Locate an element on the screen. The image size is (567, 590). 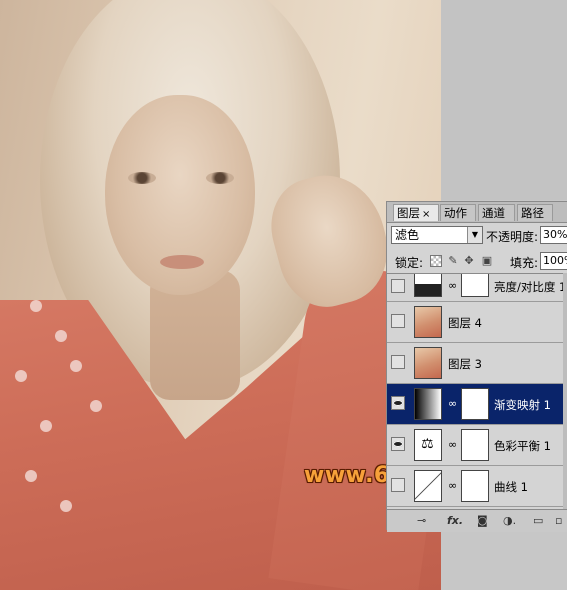
tab-layers: 图层 × is located at coordinates (416, 212).